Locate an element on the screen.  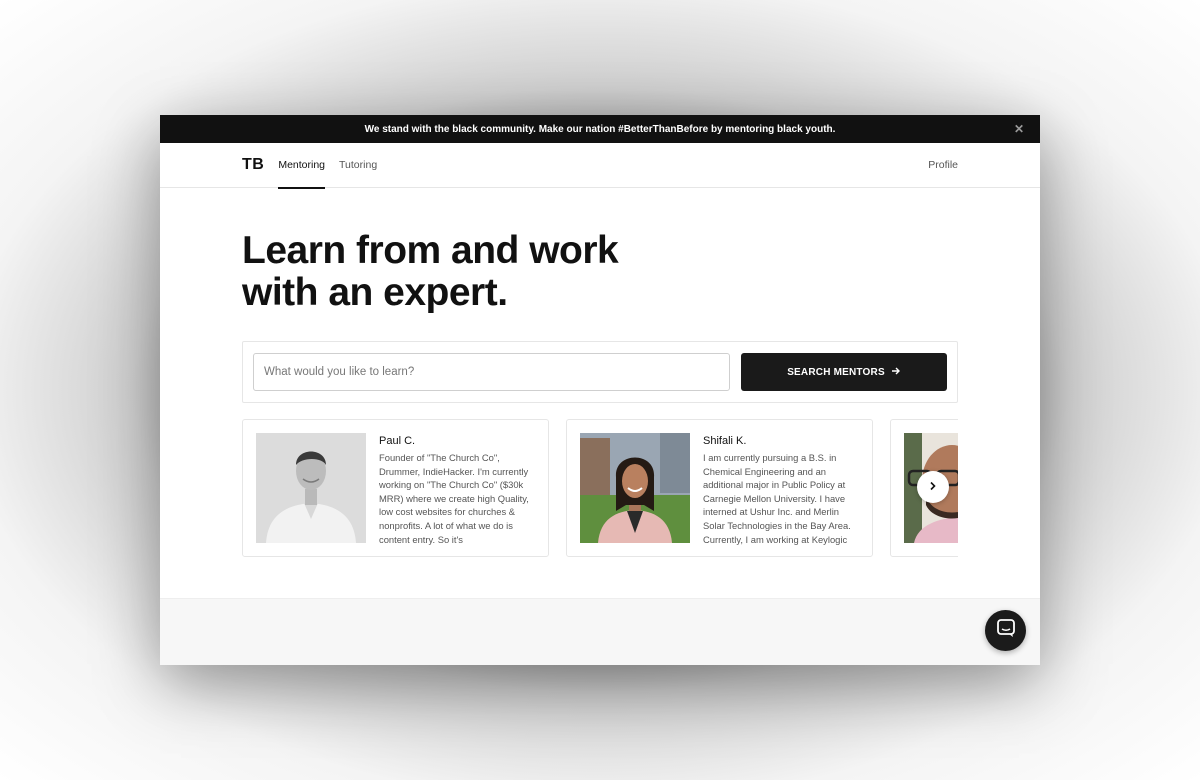
footer-section is located at coordinates (600, 631).